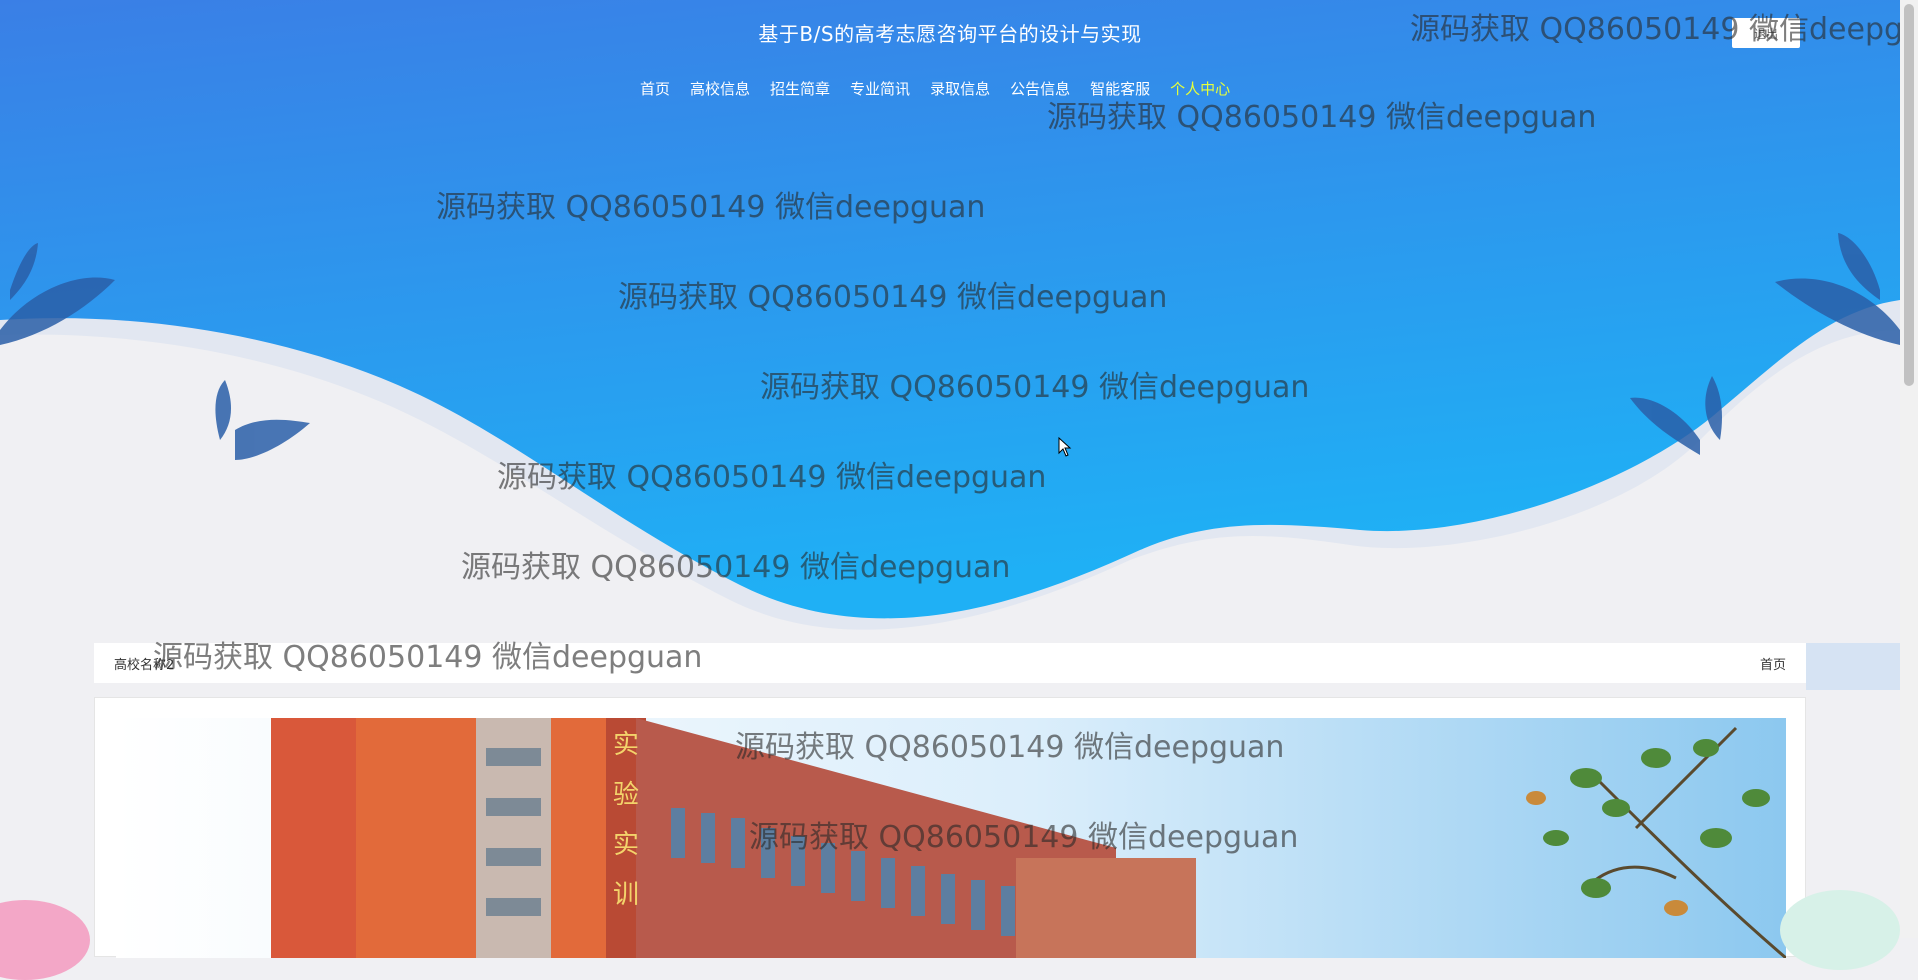 The image size is (1918, 980). Describe the element at coordinates (626, 845) in the screenshot. I see `banner-sign-char-3: 实` at that location.